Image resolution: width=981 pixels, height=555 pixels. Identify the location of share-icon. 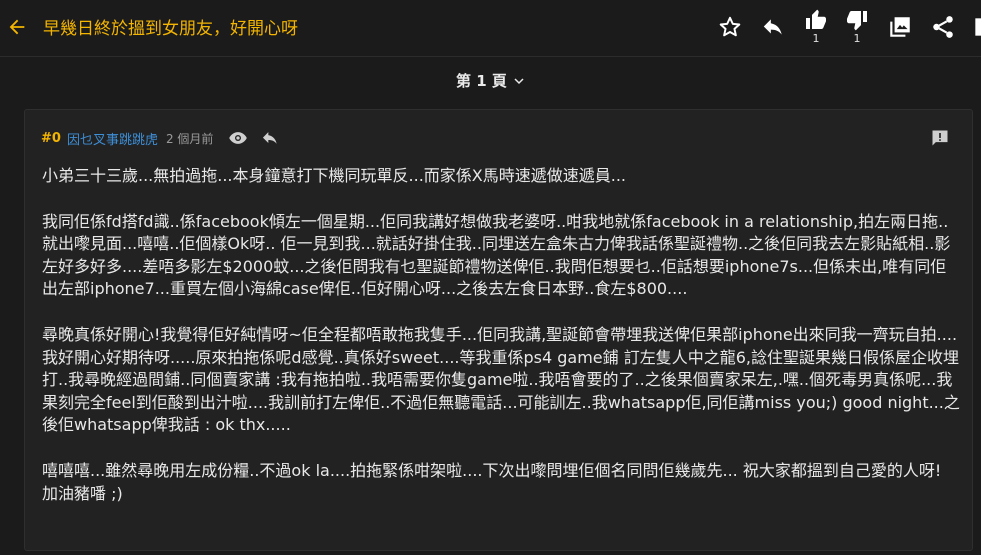
(943, 27).